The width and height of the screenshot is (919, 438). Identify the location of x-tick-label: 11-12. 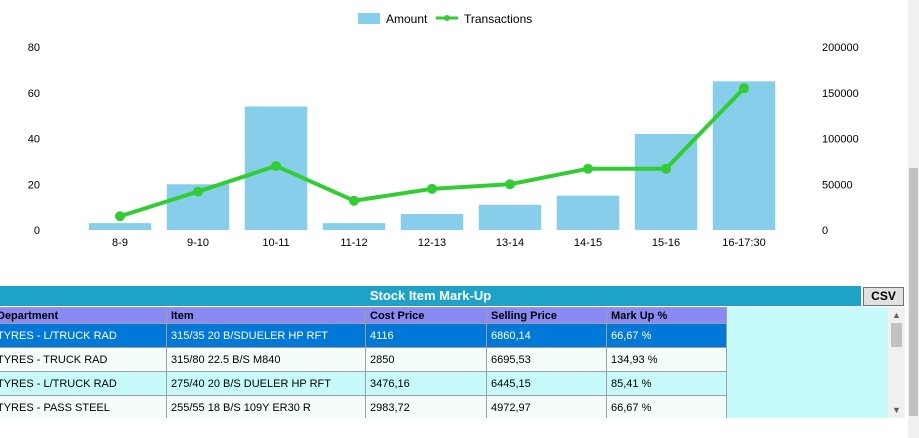
(353, 243).